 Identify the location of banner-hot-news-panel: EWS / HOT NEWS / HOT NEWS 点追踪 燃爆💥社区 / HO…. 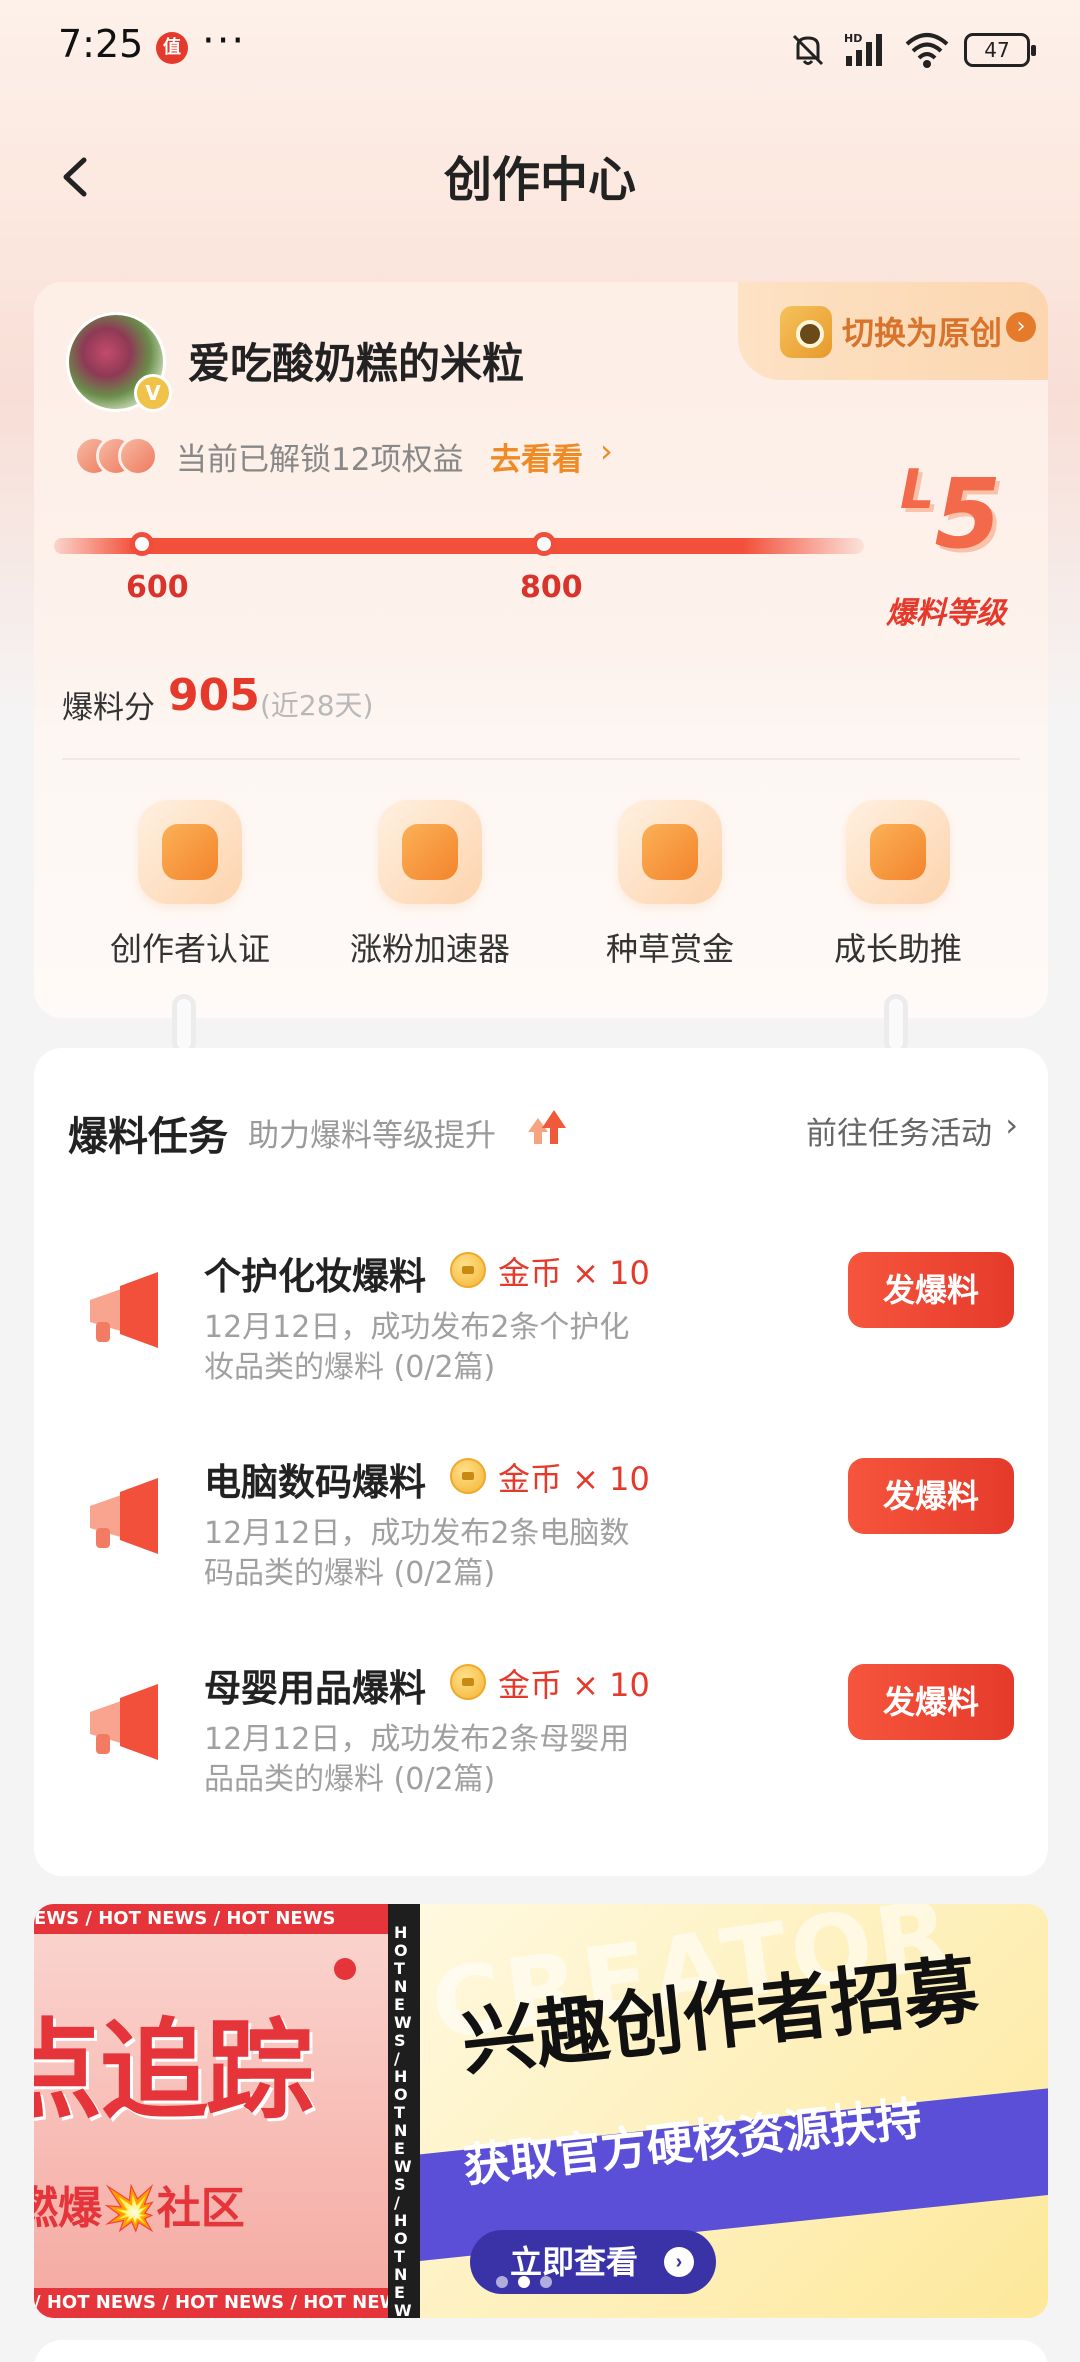
(227, 2111).